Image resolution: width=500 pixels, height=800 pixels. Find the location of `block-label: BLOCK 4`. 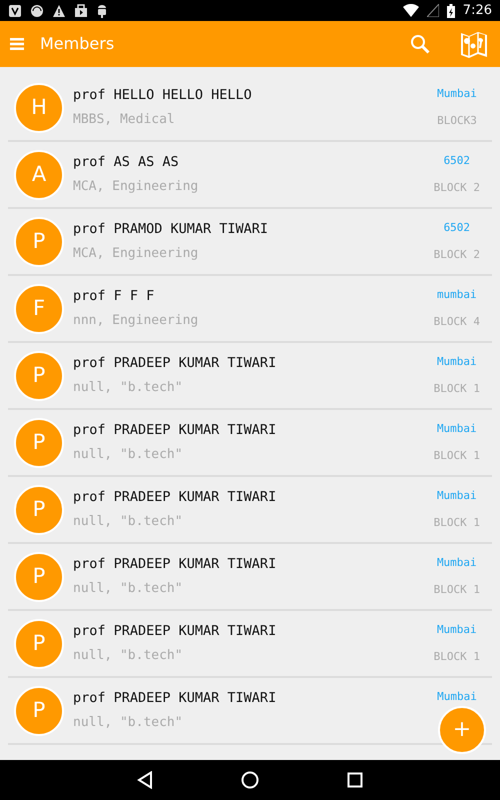

block-label: BLOCK 4 is located at coordinates (457, 322).